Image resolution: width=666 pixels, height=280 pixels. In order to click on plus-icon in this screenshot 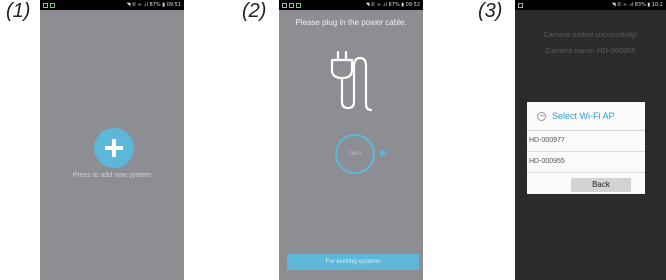, I will do `click(114, 148)`.